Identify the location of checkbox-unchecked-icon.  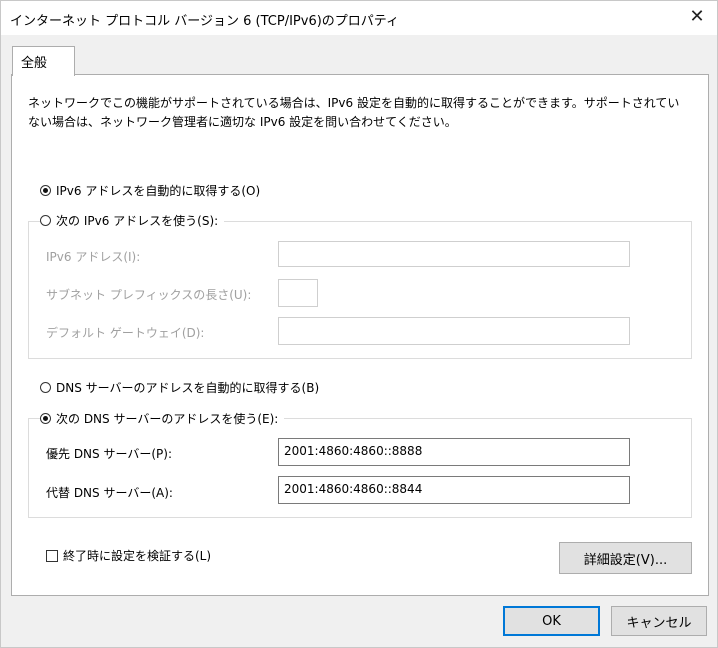
(52, 555).